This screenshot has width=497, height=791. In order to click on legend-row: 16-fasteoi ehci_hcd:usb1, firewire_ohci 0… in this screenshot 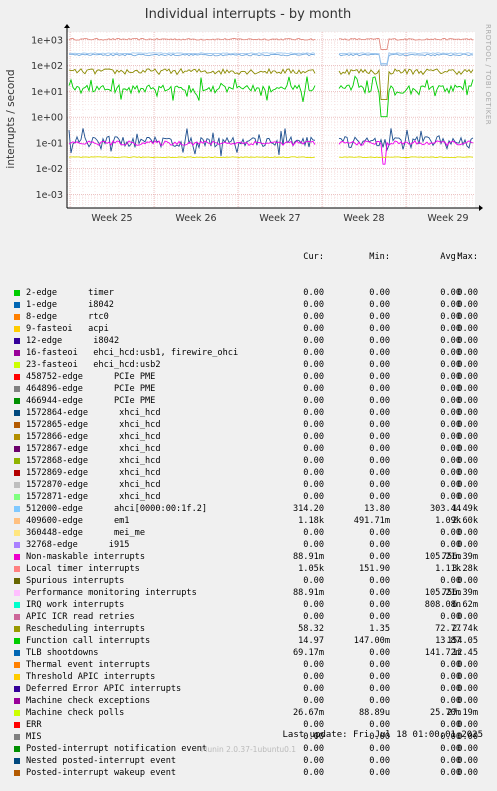, I will do `click(250, 353)`.